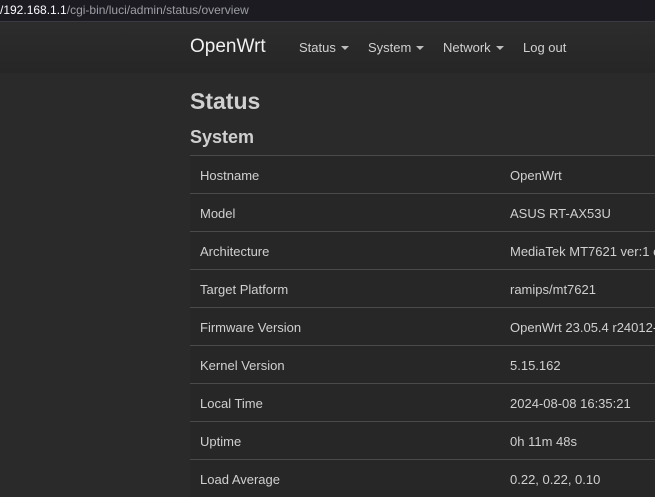 Image resolution: width=655 pixels, height=497 pixels. I want to click on menu-status: Status, so click(324, 48).